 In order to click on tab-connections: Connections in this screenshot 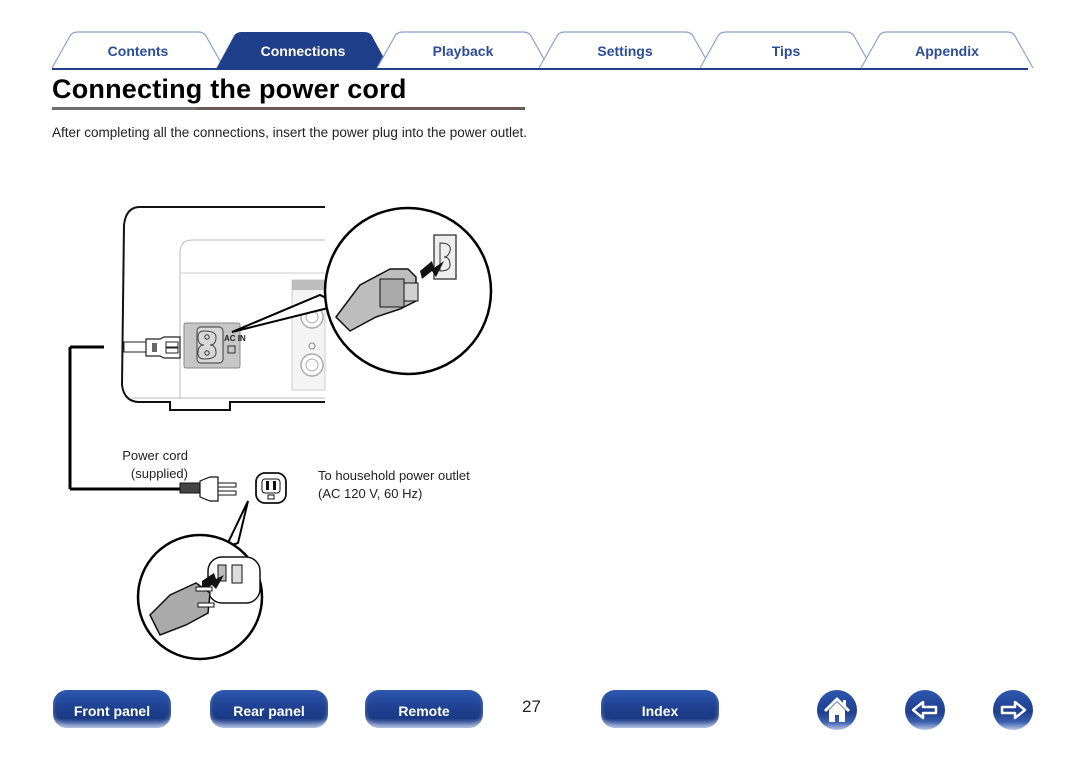, I will do `click(303, 50)`.